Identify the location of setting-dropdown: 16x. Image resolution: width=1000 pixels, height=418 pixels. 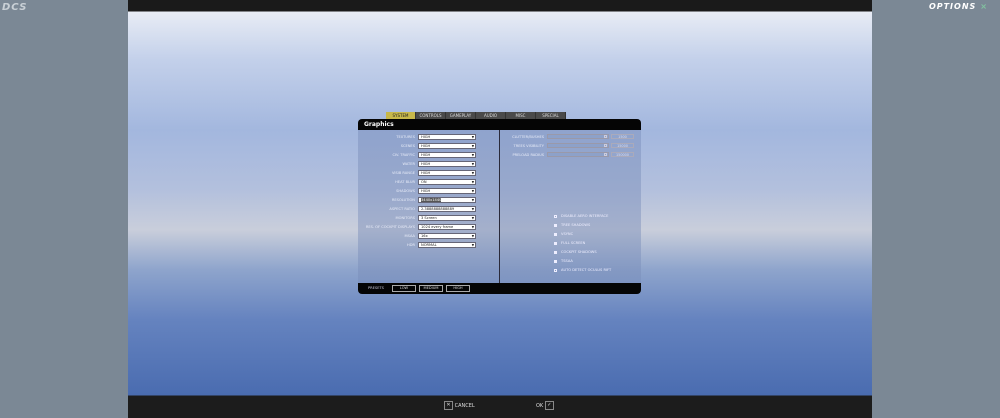
(447, 236).